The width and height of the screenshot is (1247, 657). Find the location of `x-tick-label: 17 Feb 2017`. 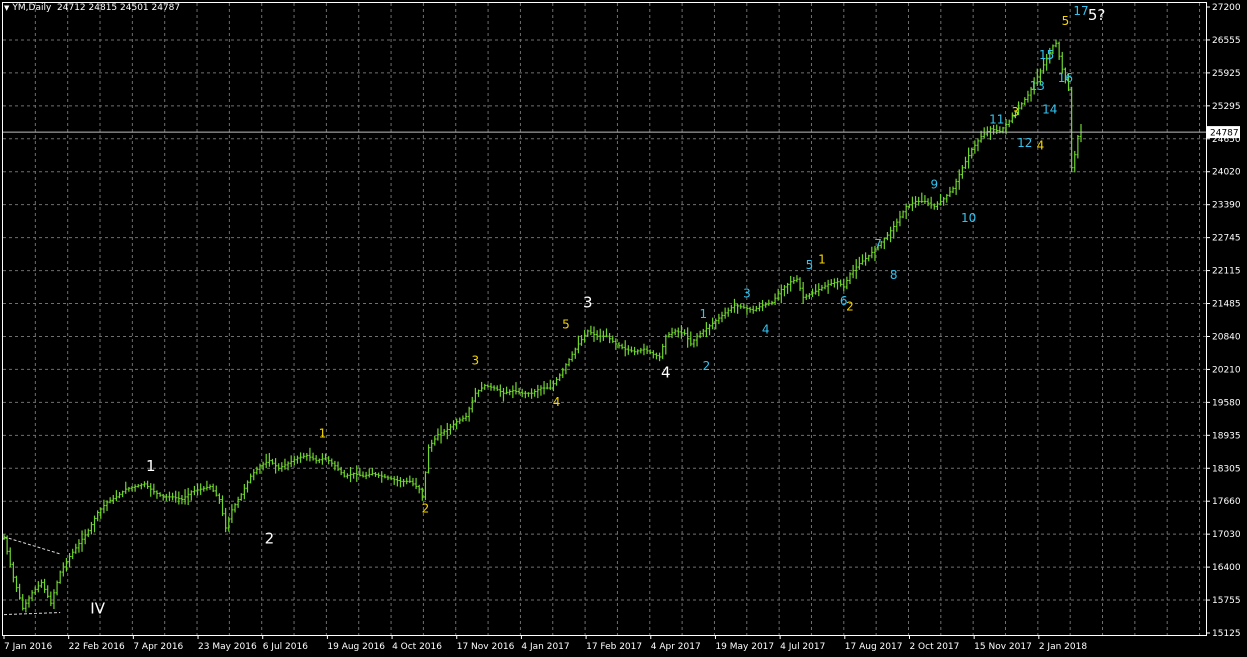

x-tick-label: 17 Feb 2017 is located at coordinates (614, 647).